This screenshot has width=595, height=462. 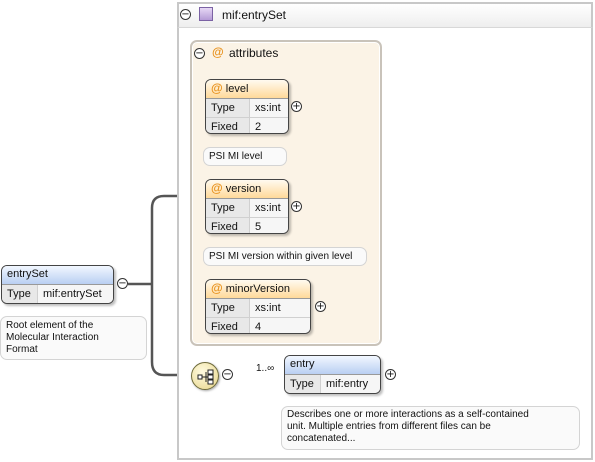 I want to click on collapse-attributes-button: −, so click(x=199, y=53).